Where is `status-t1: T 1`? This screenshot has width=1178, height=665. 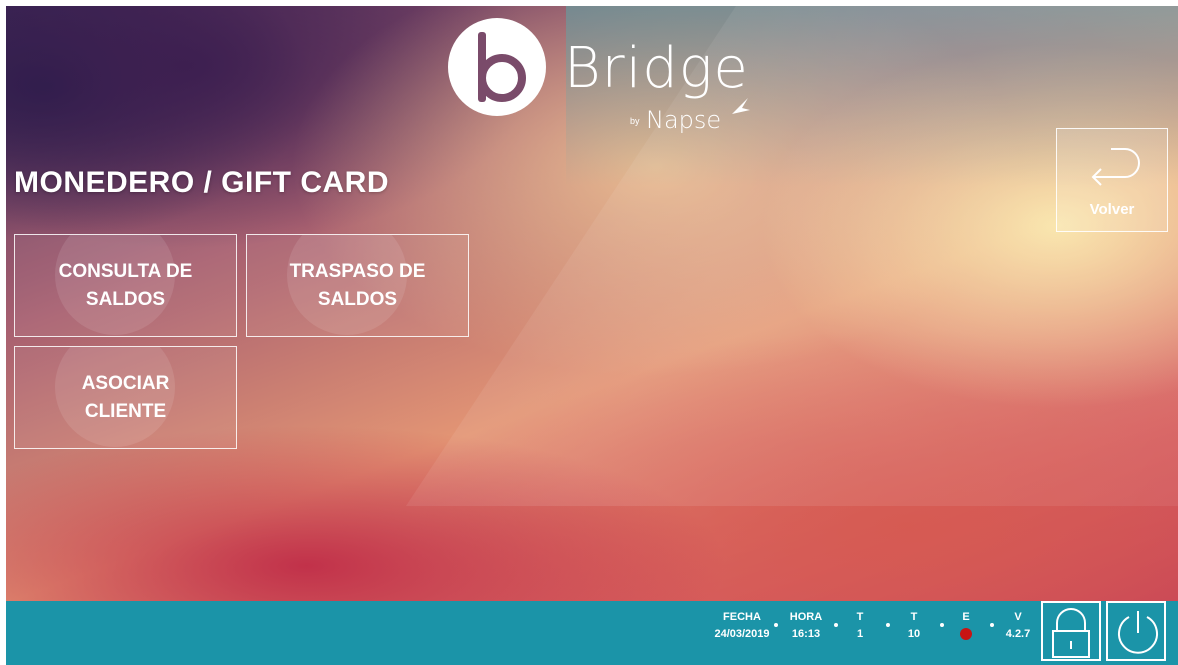
status-t1: T 1 is located at coordinates (860, 626).